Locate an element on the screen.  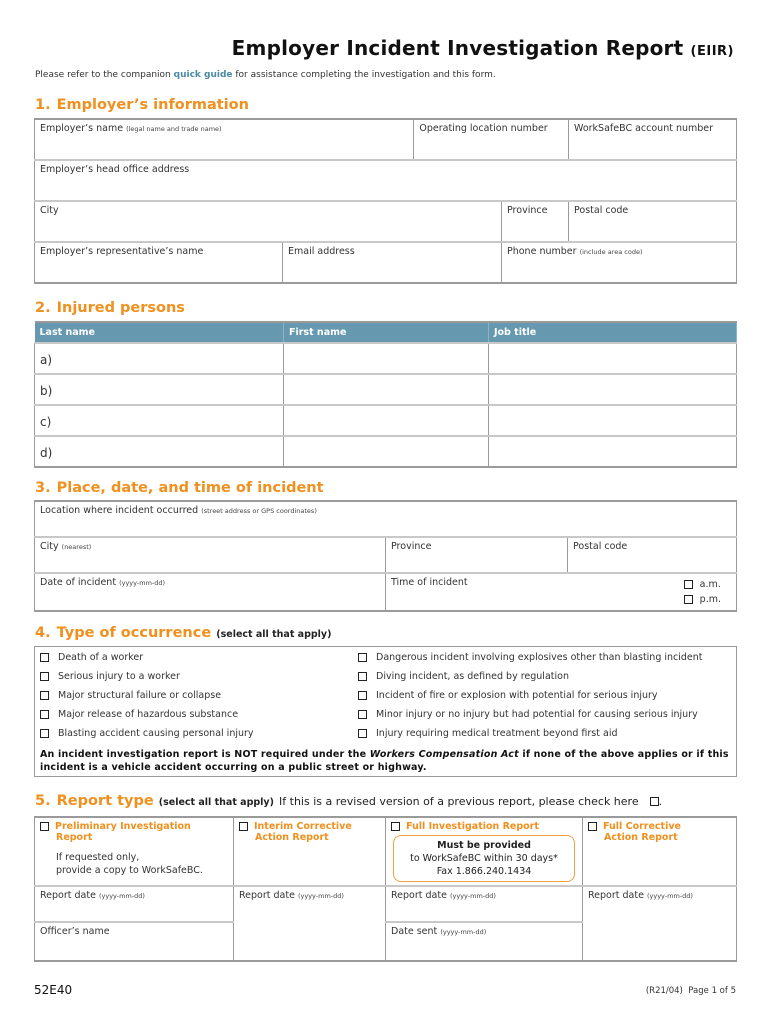
interim-report-date-field: Report date (yyyy-mm-dd) is located at coordinates (309, 923).